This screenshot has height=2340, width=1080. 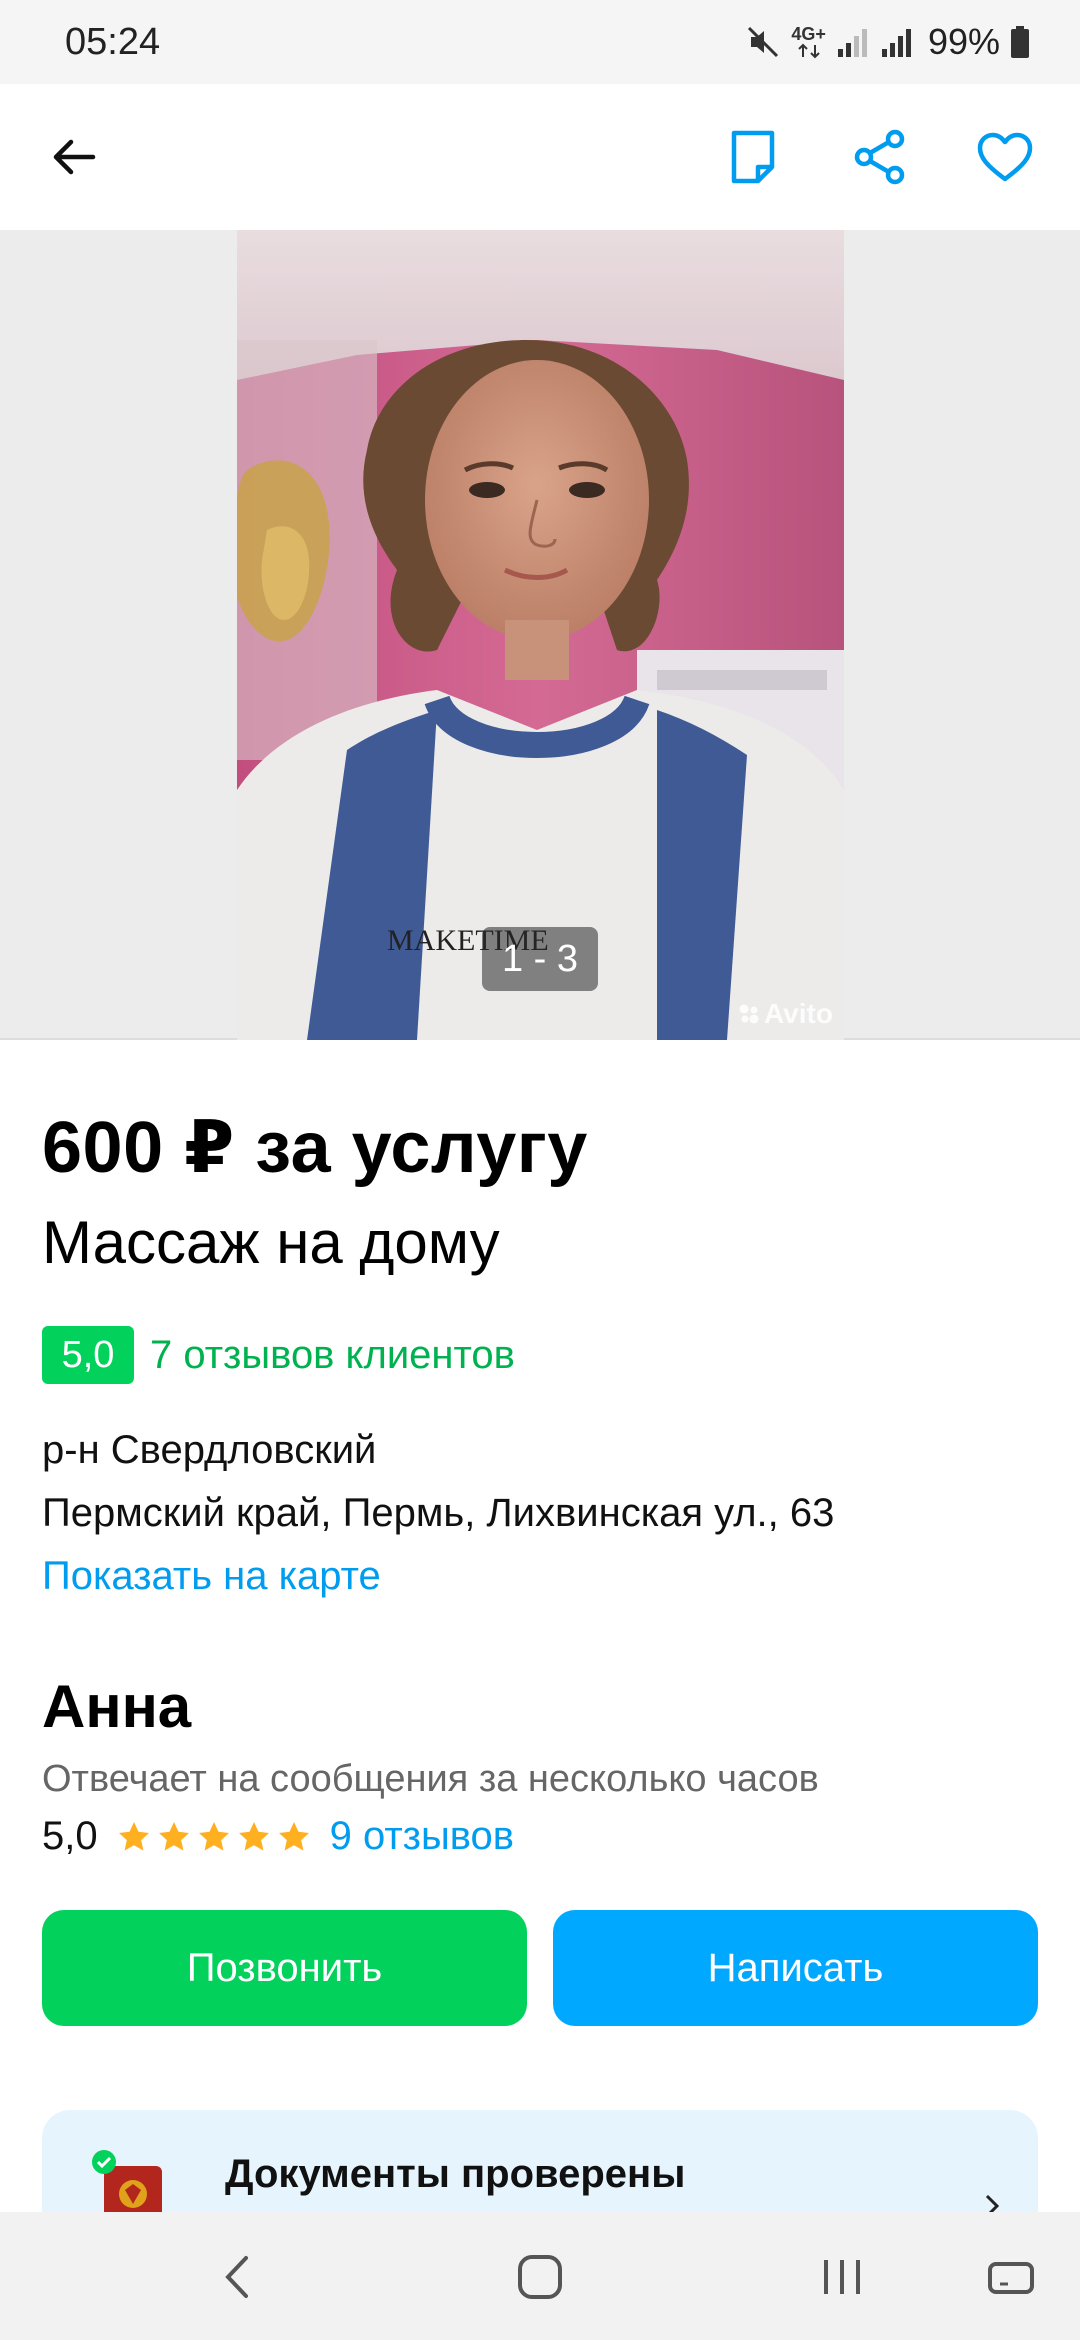 I want to click on watermark-text: Avito, so click(x=798, y=1013).